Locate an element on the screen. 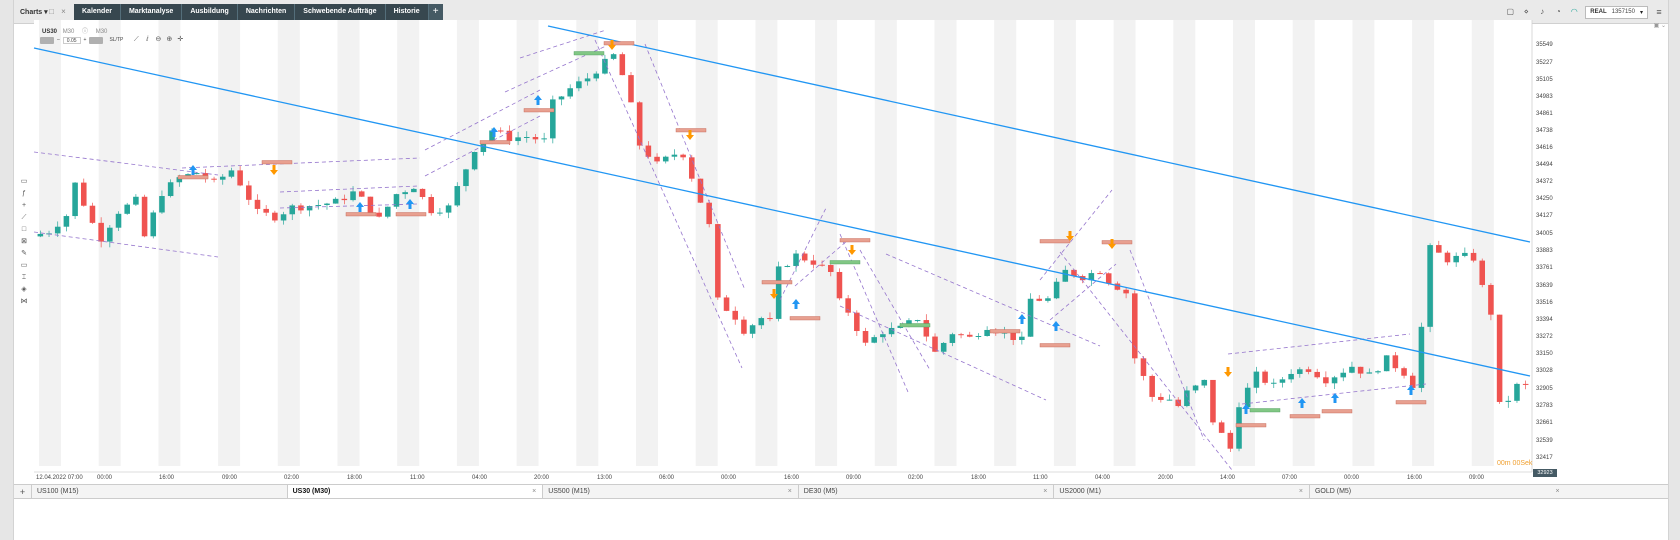 The height and width of the screenshot is (540, 1680). minus-icon: – is located at coordinates (58, 40).